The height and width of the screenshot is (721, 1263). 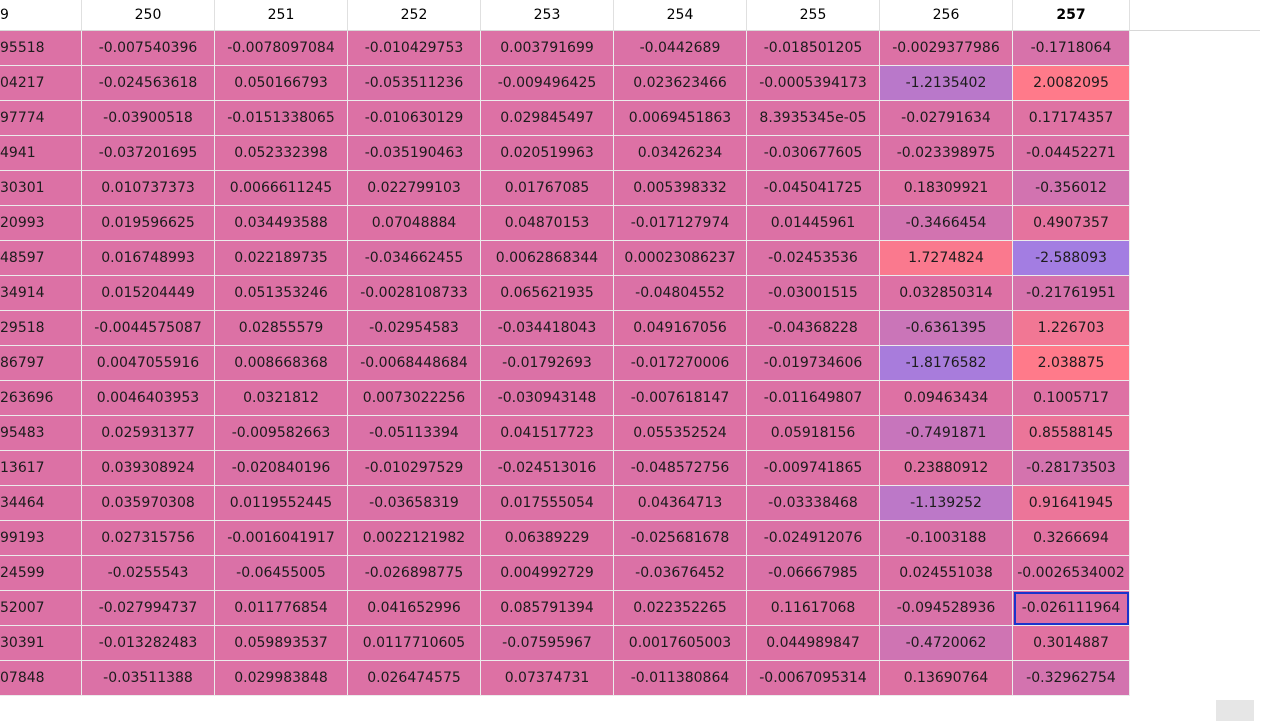 What do you see at coordinates (41, 118) in the screenshot?
I see `table-cell: 97774` at bounding box center [41, 118].